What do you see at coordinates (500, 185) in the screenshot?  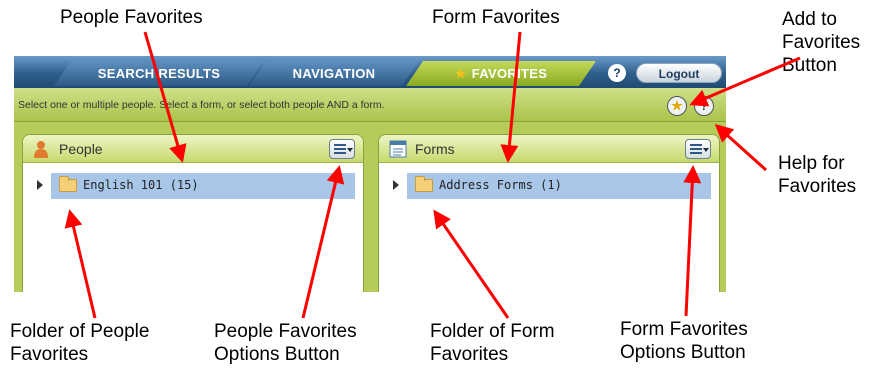 I see `forms-folder-label: Address Forms (1)` at bounding box center [500, 185].